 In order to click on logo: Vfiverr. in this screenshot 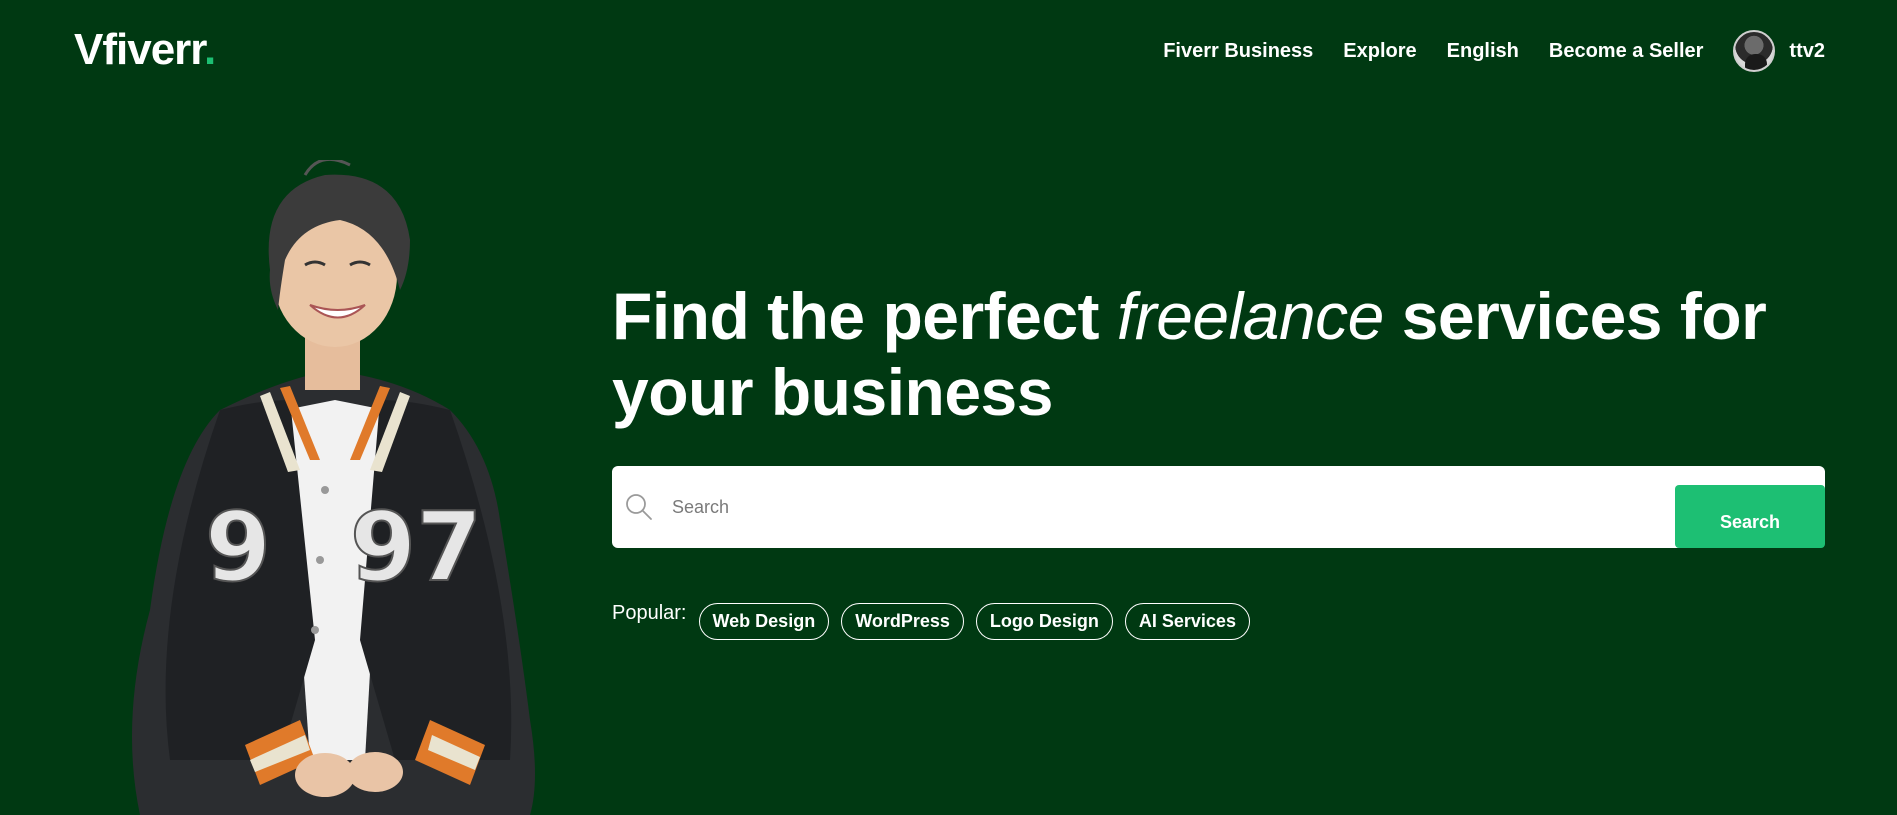, I will do `click(145, 50)`.